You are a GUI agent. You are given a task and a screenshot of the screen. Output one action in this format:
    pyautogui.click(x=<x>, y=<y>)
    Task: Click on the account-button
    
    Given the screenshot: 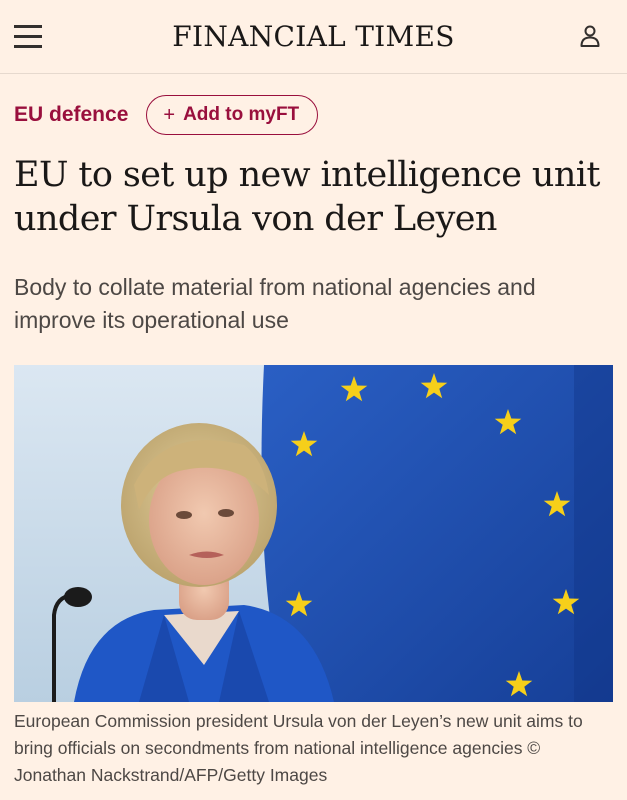 What is the action you would take?
    pyautogui.click(x=590, y=36)
    